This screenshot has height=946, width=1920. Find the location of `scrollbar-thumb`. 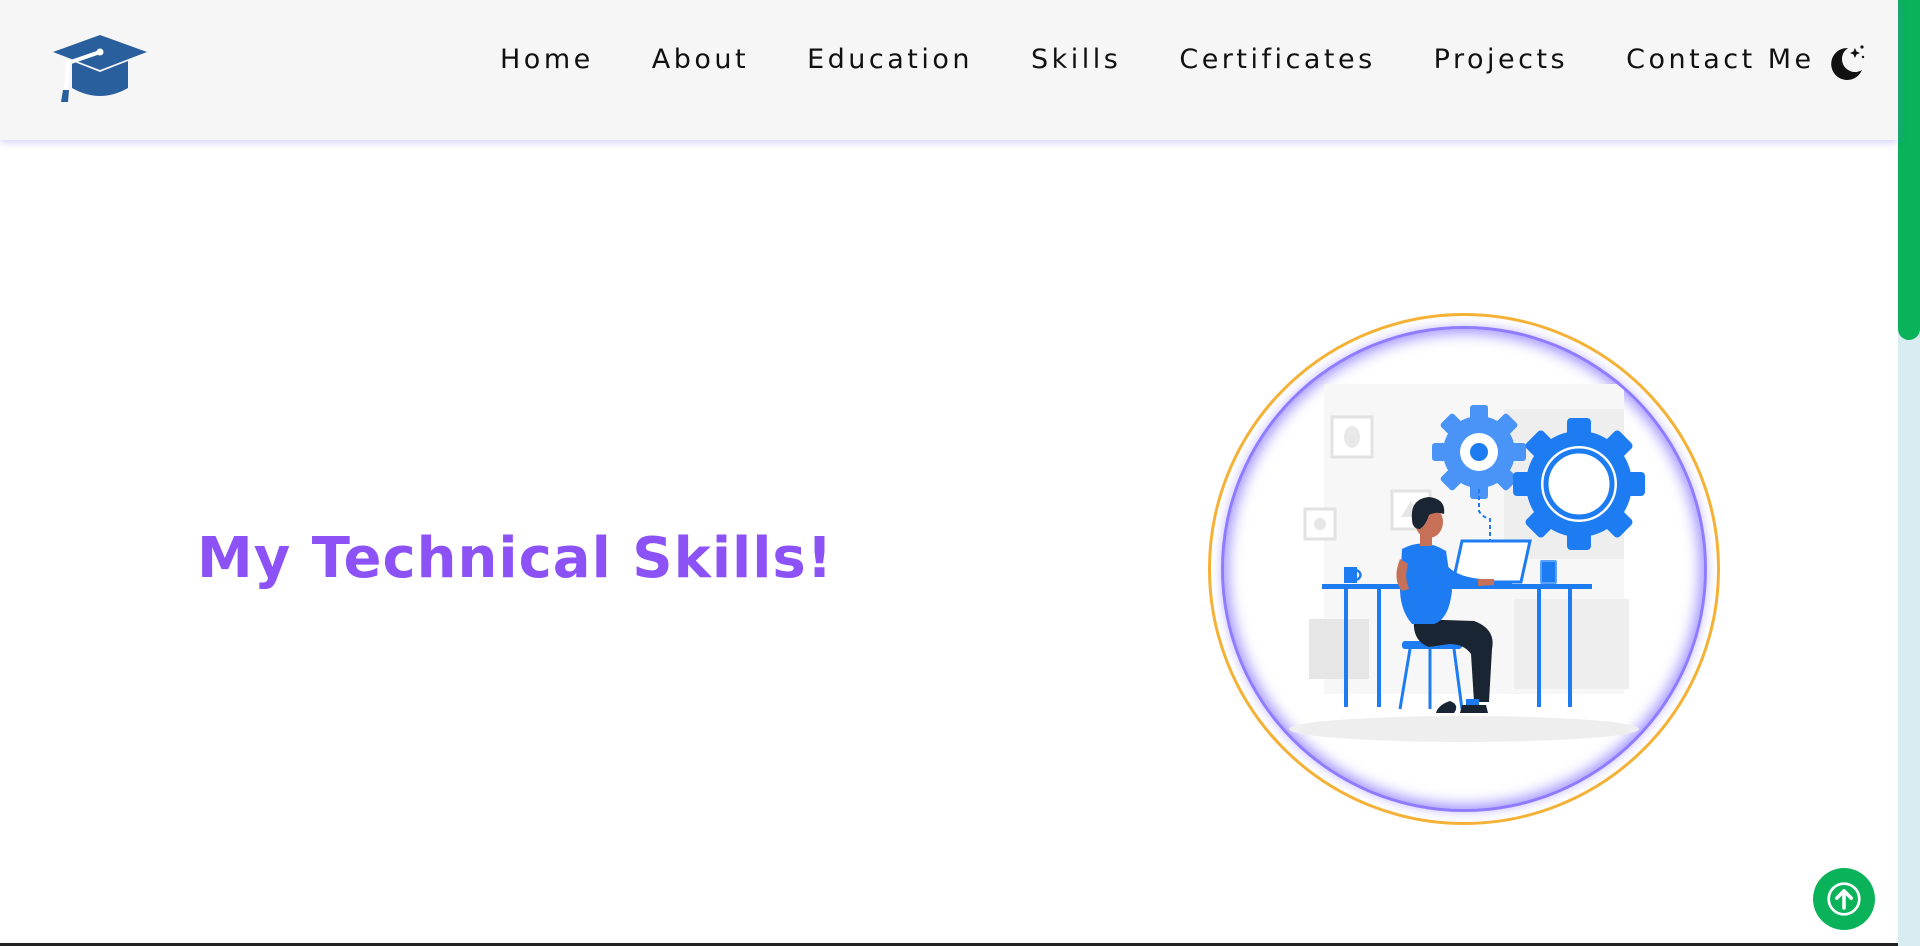

scrollbar-thumb is located at coordinates (1909, 170).